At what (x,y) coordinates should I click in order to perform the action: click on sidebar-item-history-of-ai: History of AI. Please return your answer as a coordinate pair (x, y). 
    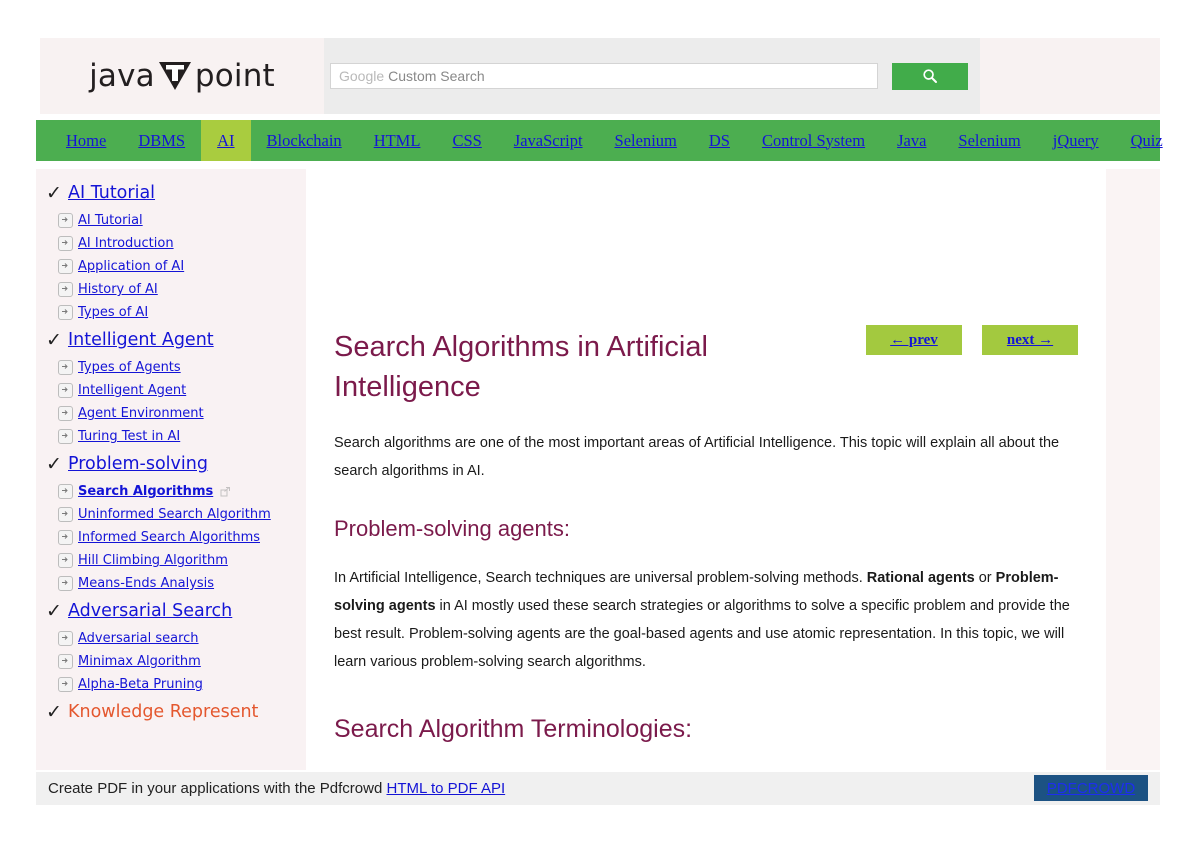
    Looking at the image, I should click on (171, 289).